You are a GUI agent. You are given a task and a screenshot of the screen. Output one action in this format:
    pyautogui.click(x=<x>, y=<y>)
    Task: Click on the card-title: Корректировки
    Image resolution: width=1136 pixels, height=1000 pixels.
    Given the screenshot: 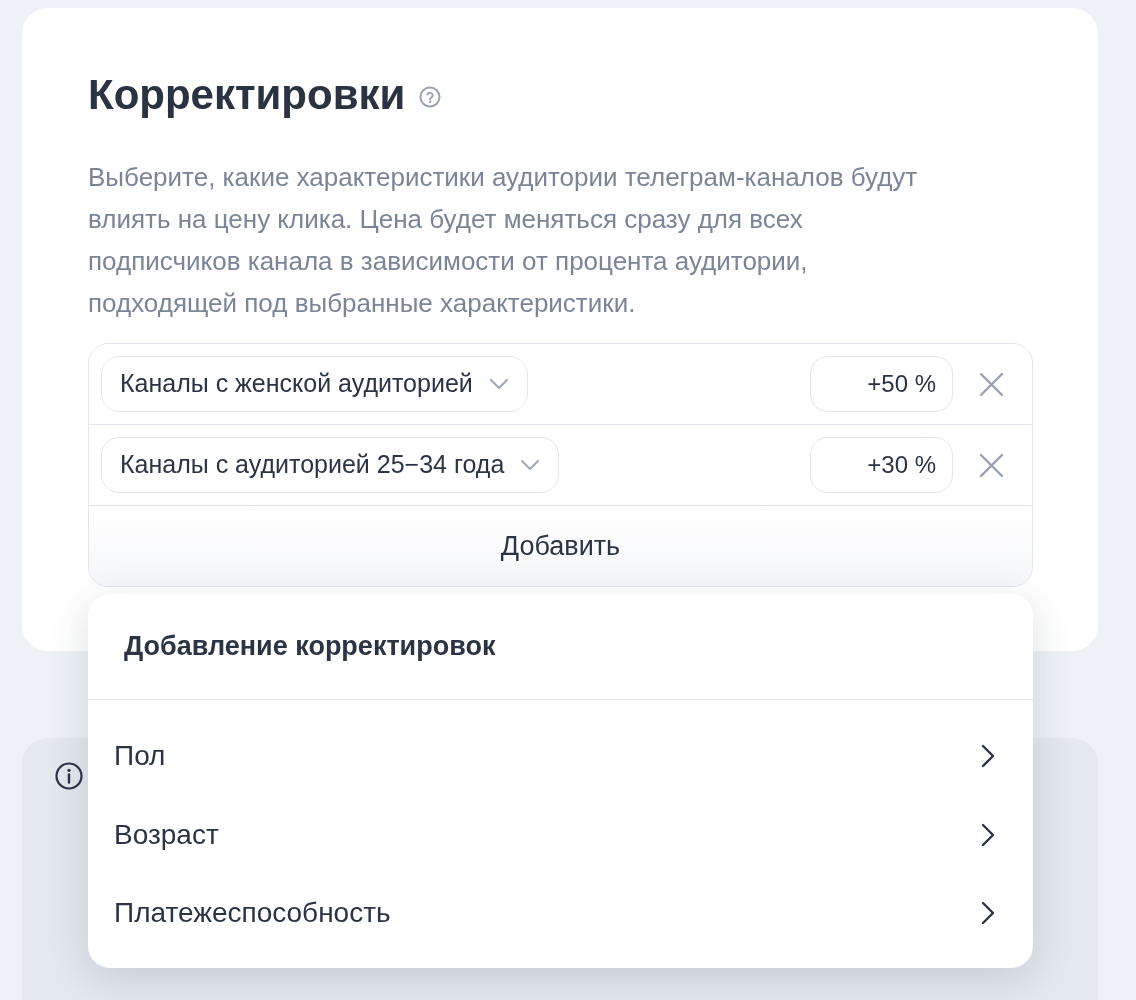 What is the action you would take?
    pyautogui.click(x=247, y=95)
    